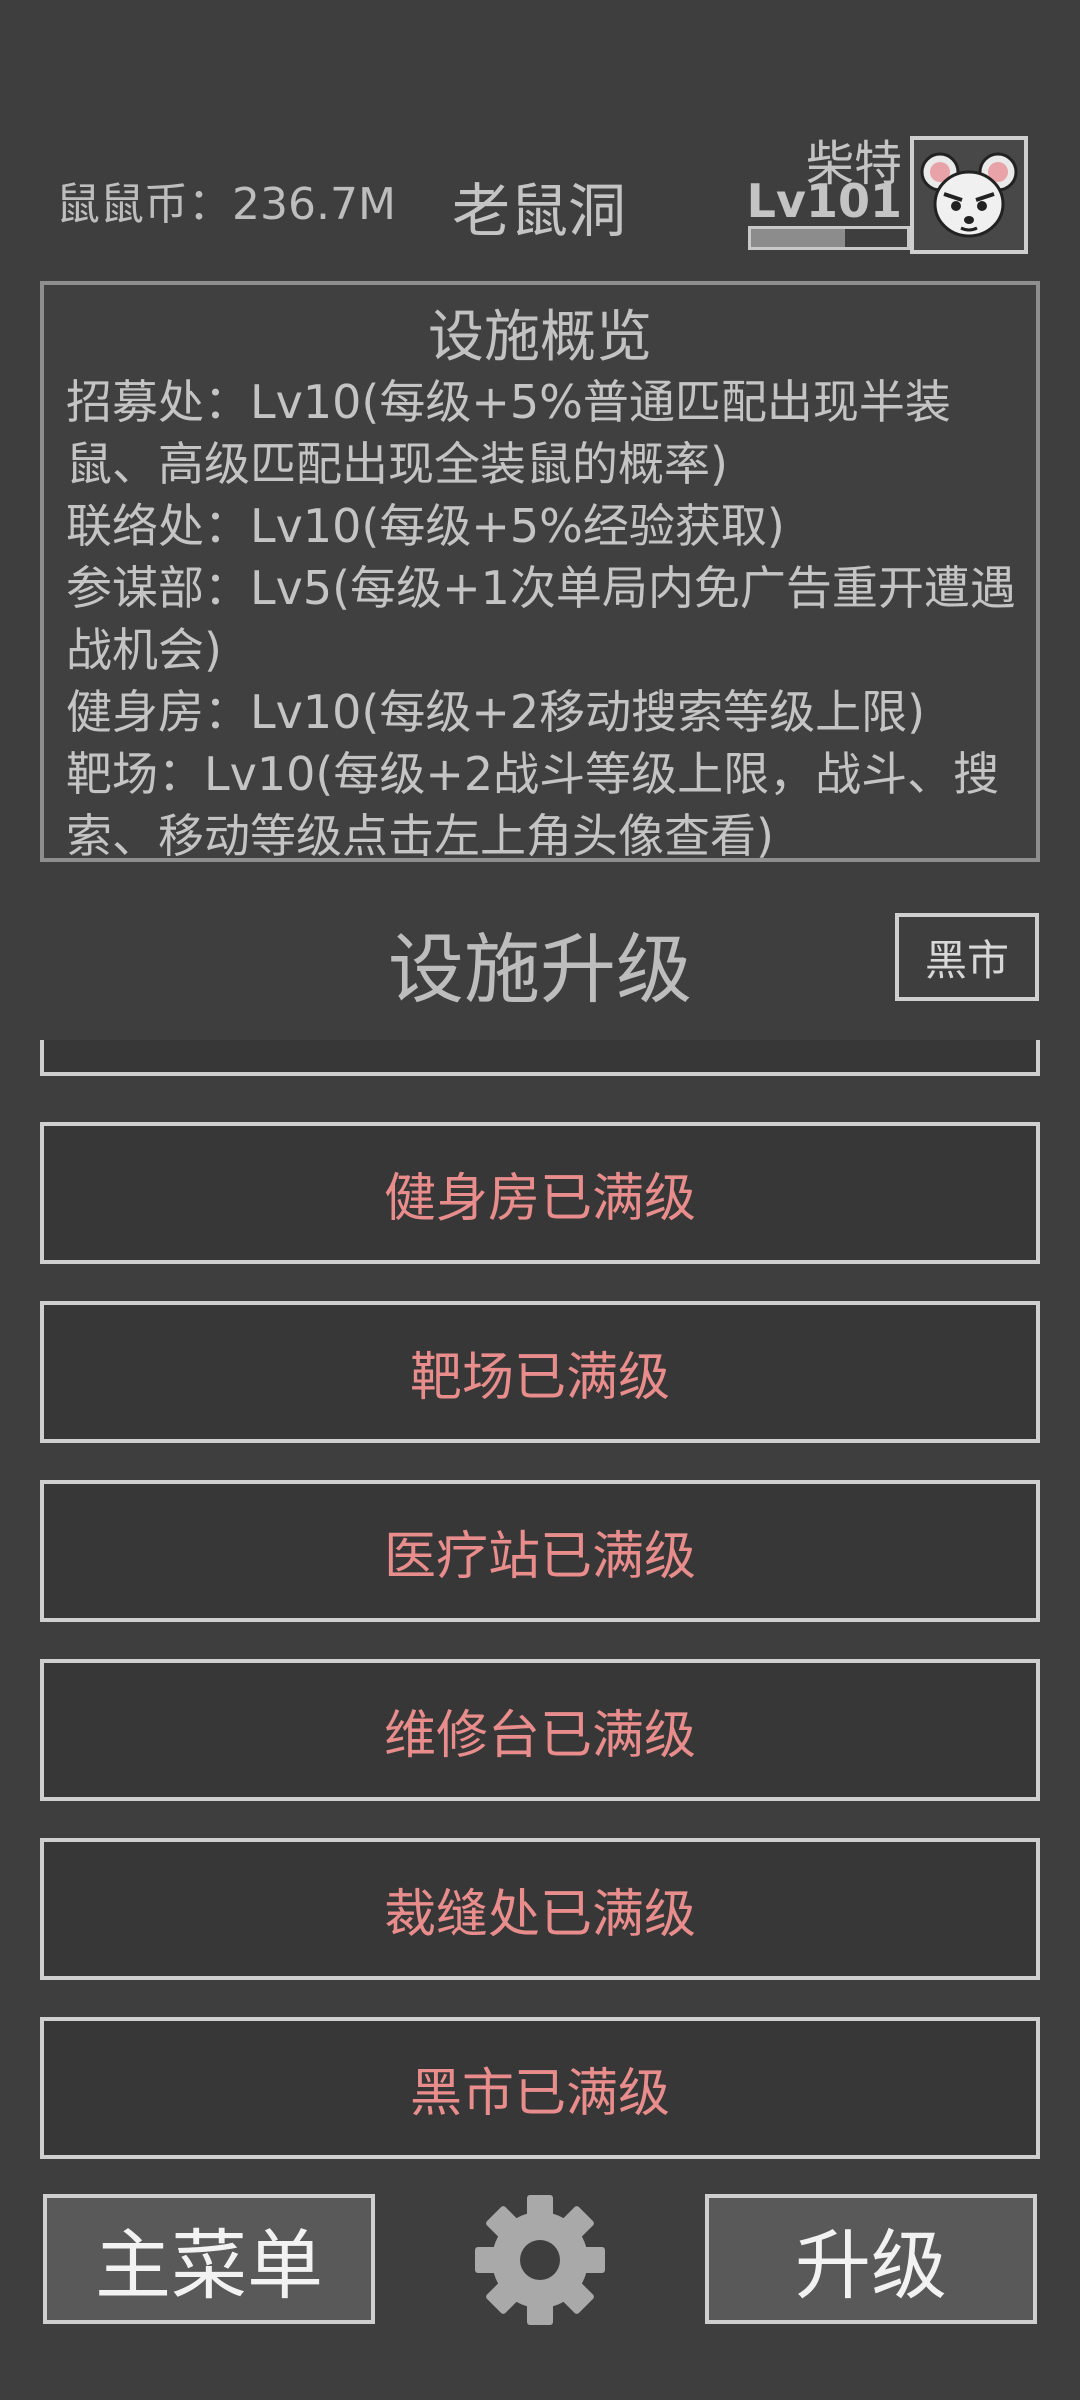 This screenshot has width=1080, height=2400. I want to click on upgrade-button: 升级, so click(871, 2259).